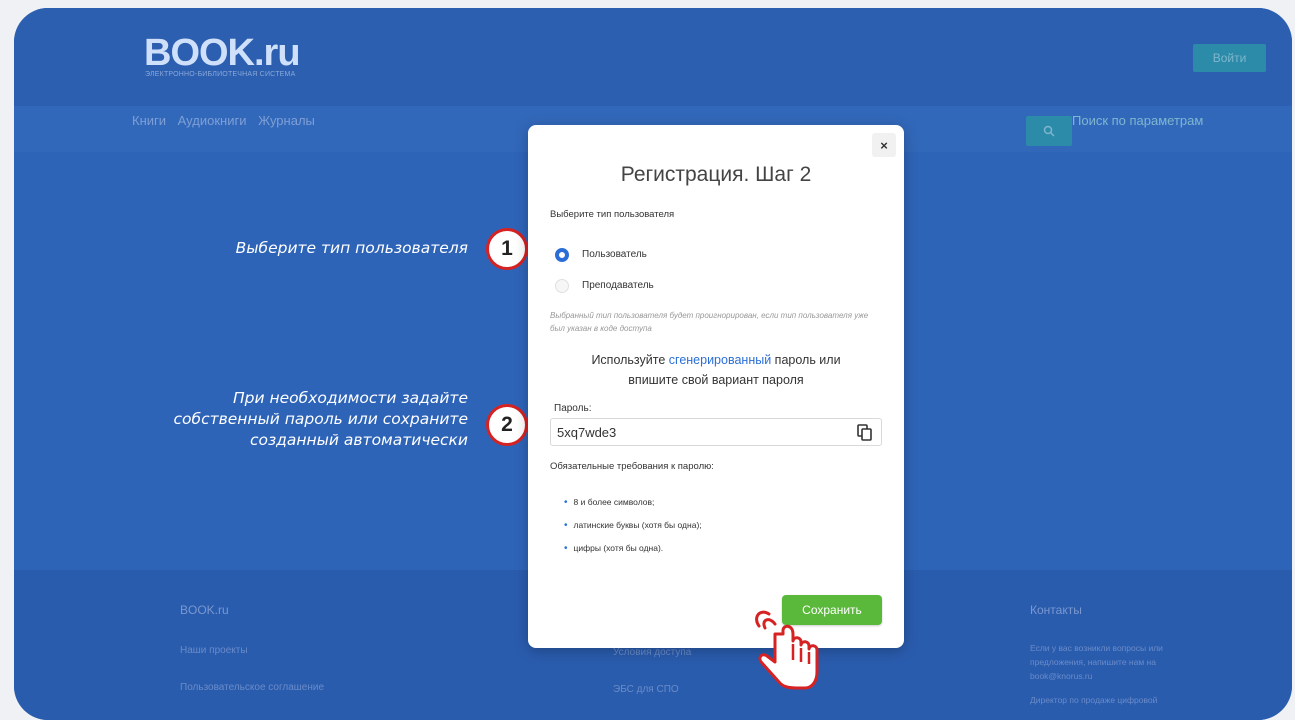 Image resolution: width=1295 pixels, height=720 pixels. Describe the element at coordinates (350, 398) in the screenshot. I see `annotation-step2-line1: При необходимости задайте` at that location.